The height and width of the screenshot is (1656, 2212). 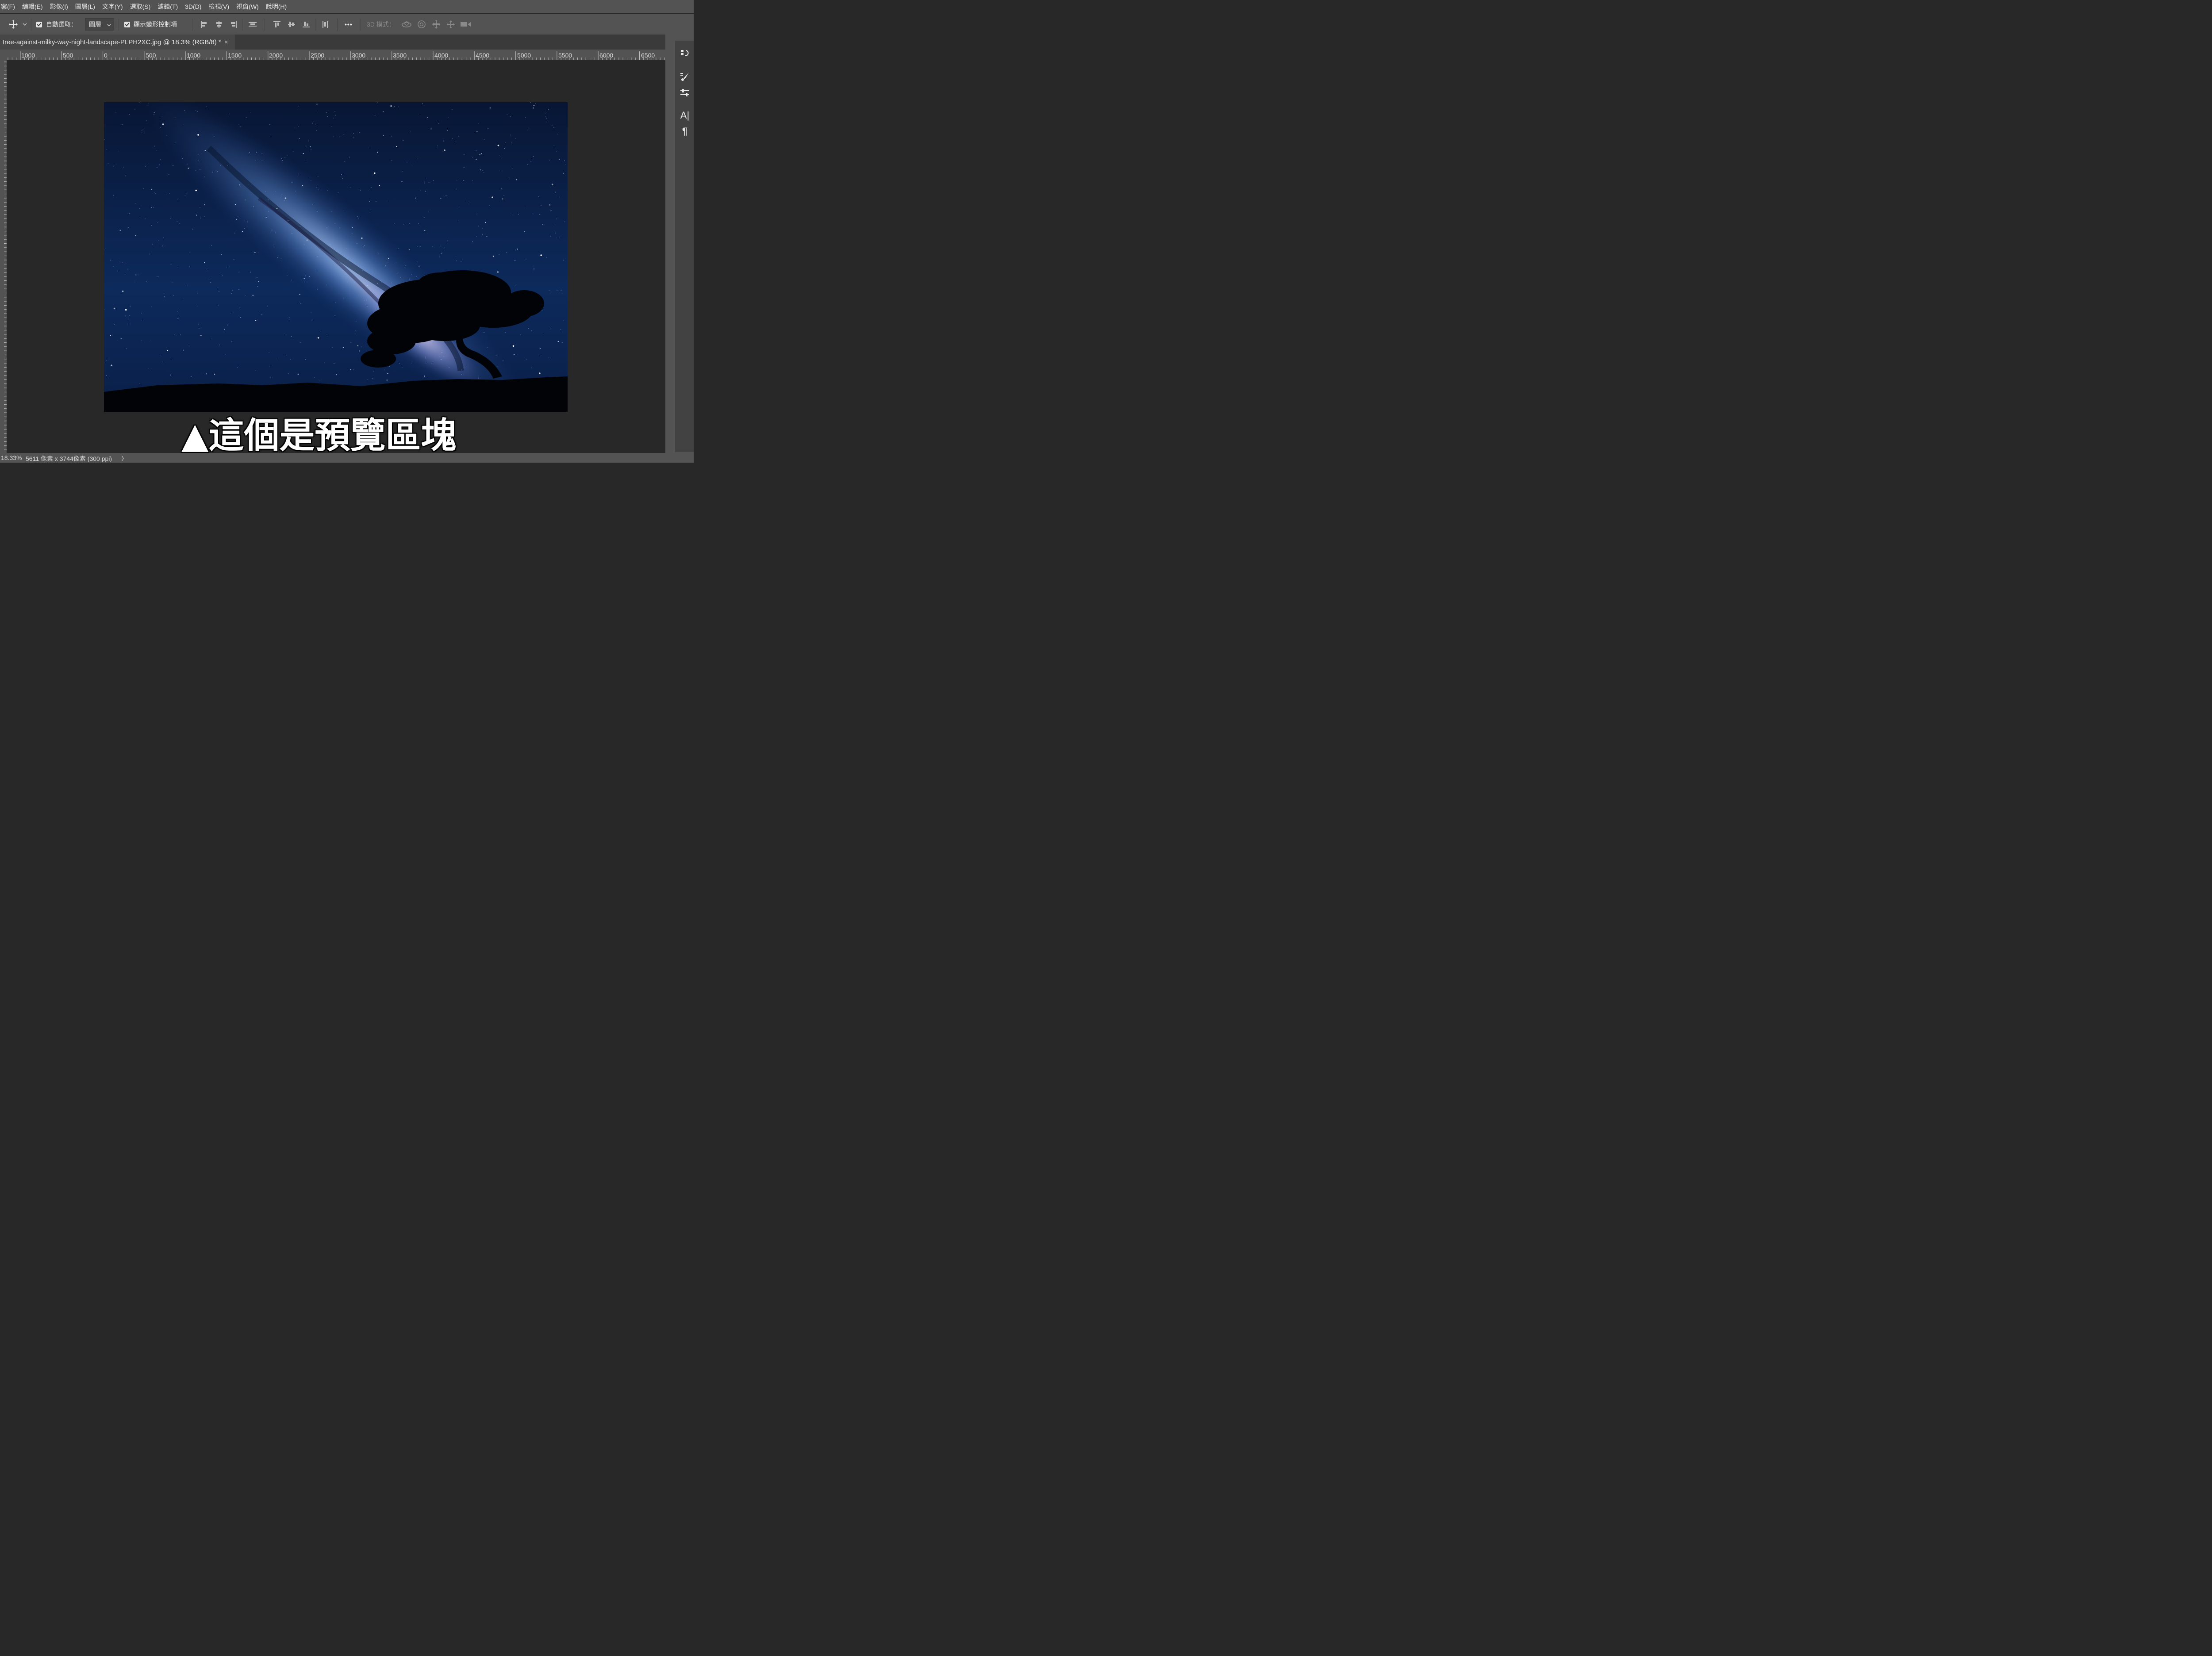 What do you see at coordinates (685, 76) in the screenshot?
I see `brush-settings-icon` at bounding box center [685, 76].